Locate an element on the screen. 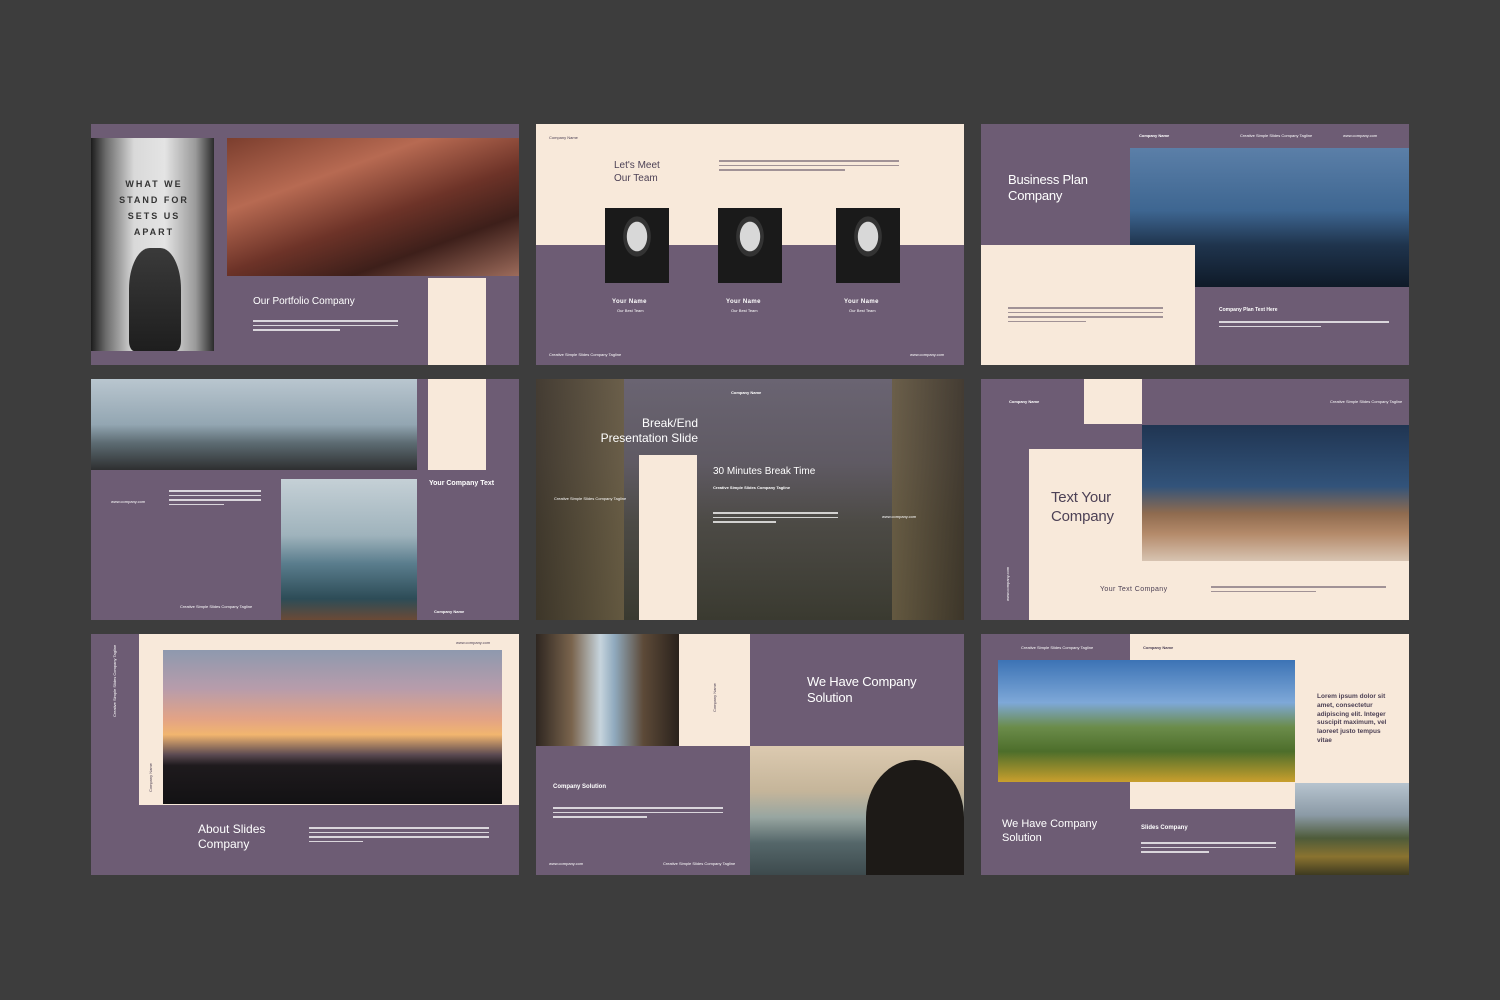 The image size is (1500, 1000). member-role-3: Our Best Team is located at coordinates (862, 310).